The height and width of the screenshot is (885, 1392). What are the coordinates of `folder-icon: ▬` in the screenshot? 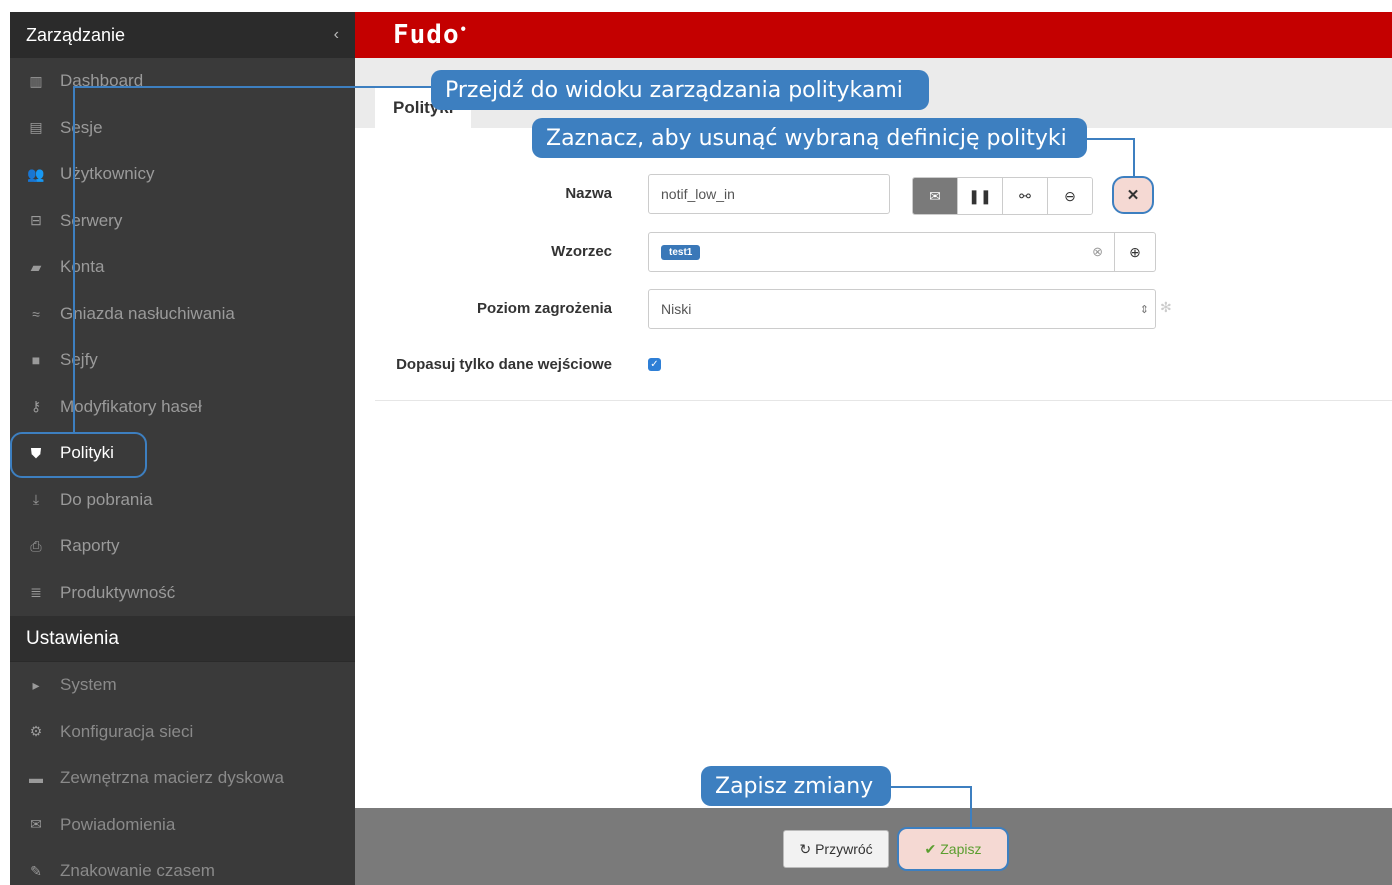 It's located at (36, 778).